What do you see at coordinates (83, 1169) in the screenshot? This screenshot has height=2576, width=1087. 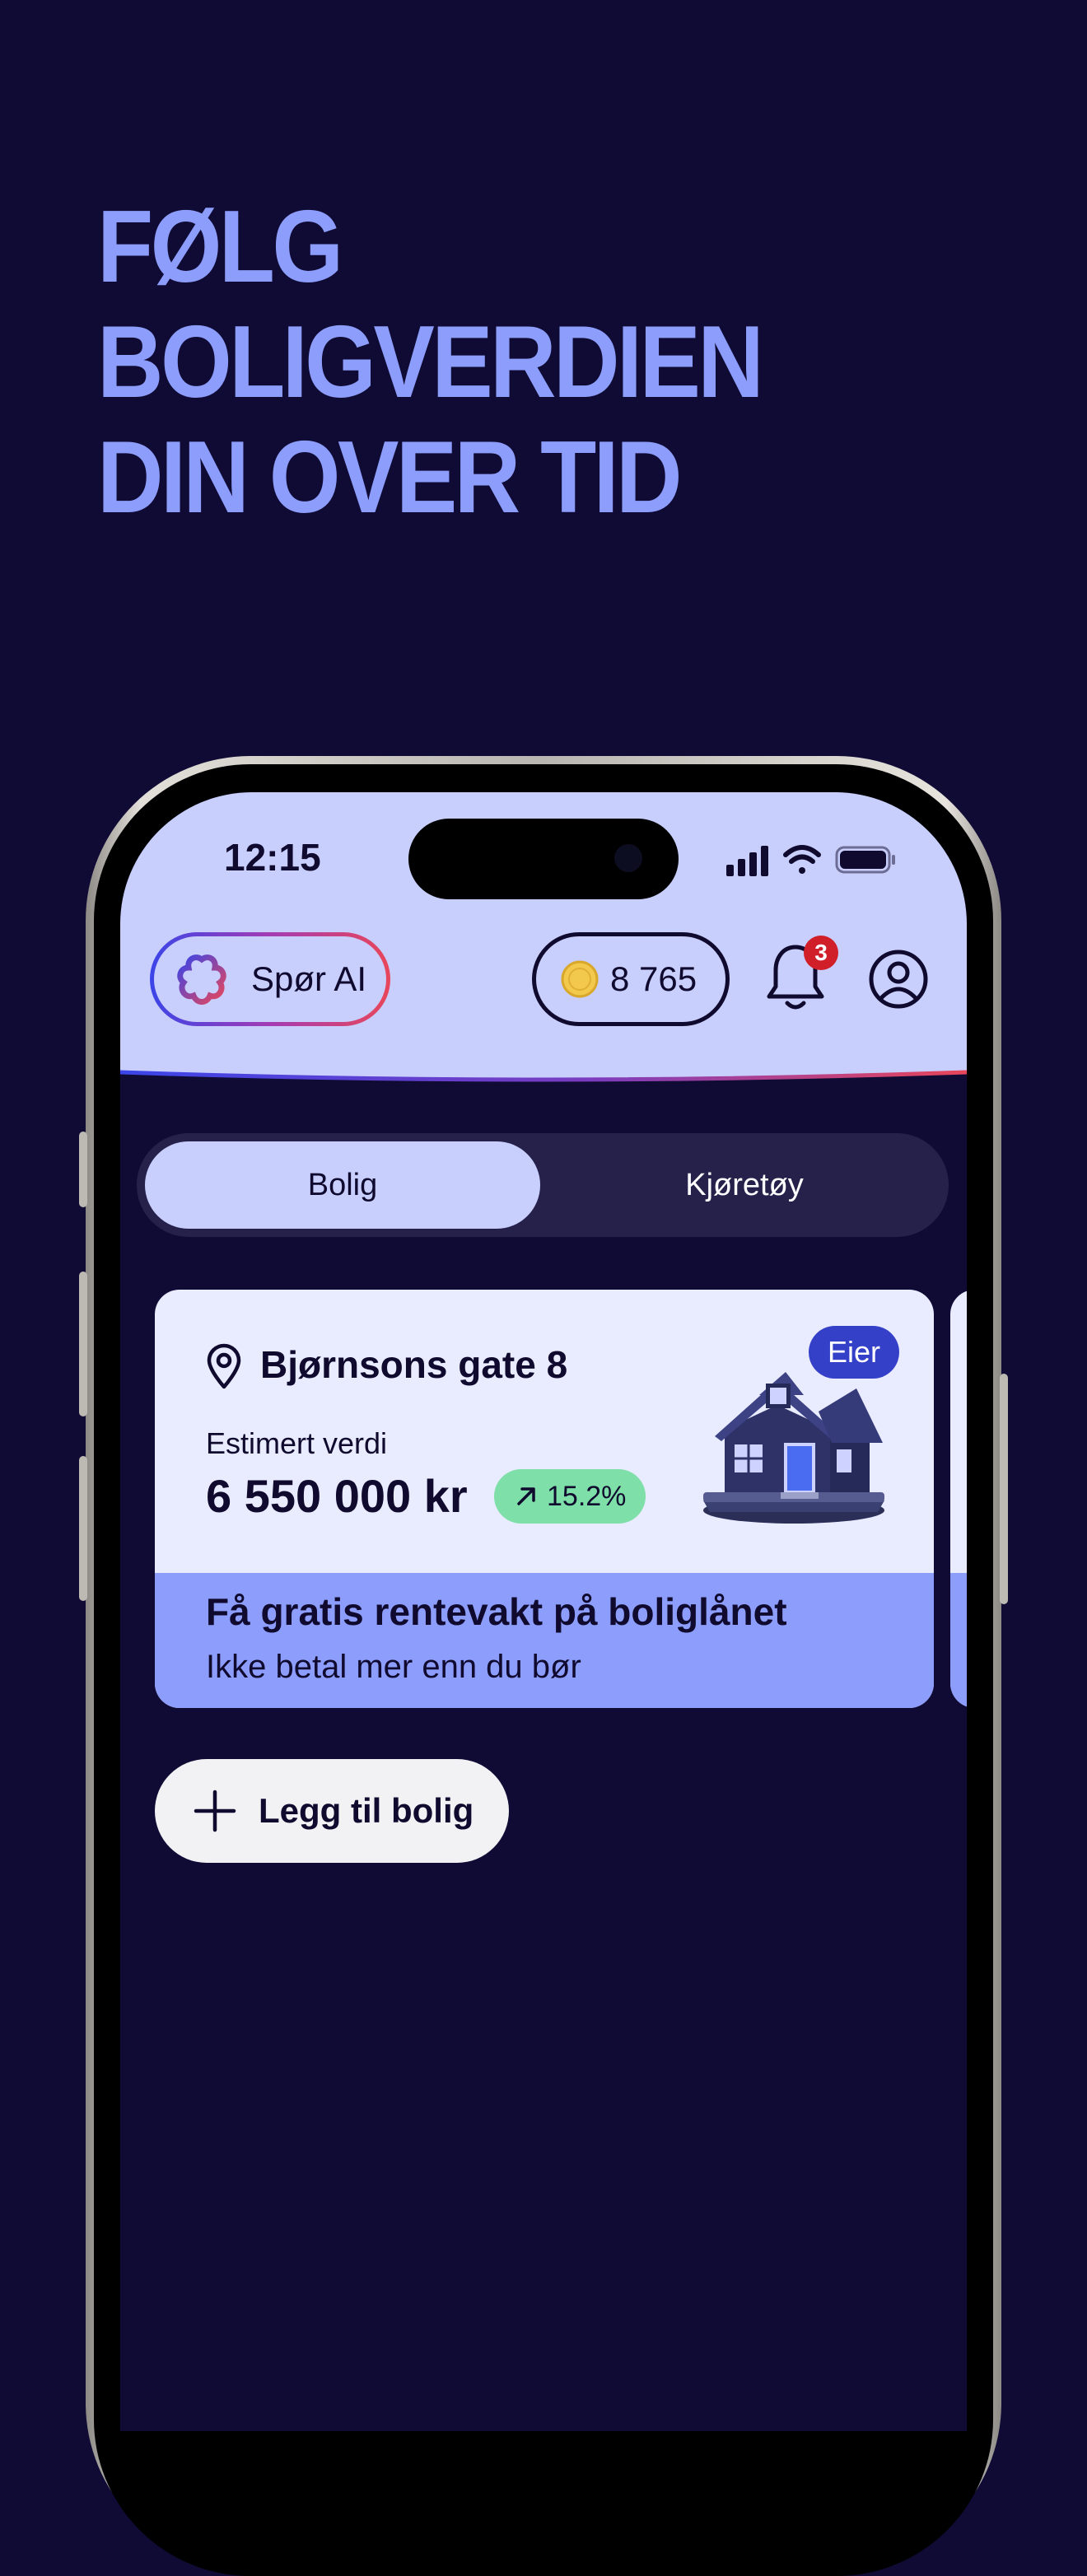 I see `phone-action-button` at bounding box center [83, 1169].